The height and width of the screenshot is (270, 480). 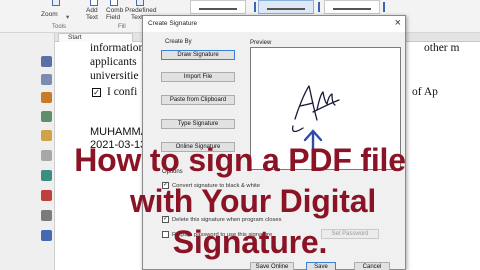 What do you see at coordinates (253, 201) in the screenshot?
I see `caption-line-2: with Your Digital` at bounding box center [253, 201].